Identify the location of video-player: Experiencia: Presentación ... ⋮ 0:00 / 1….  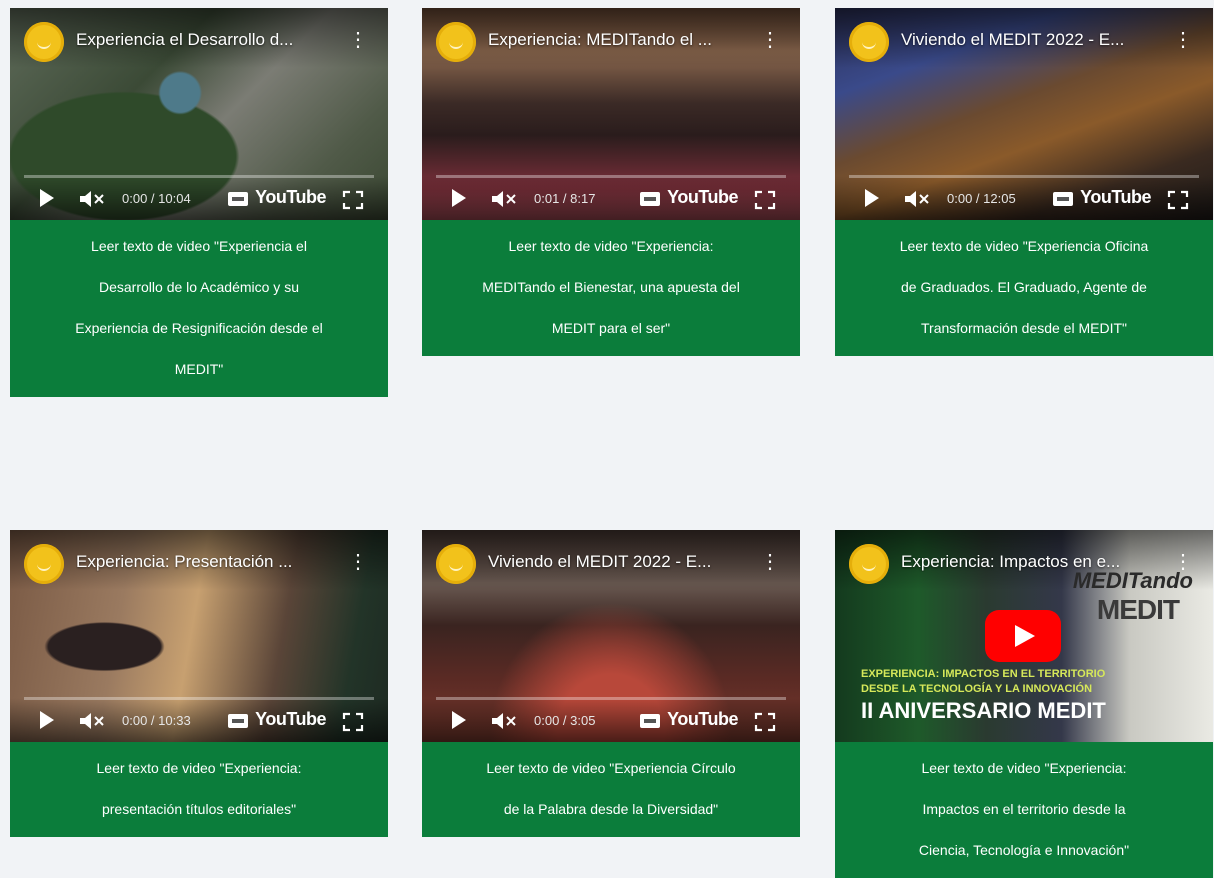
(199, 636).